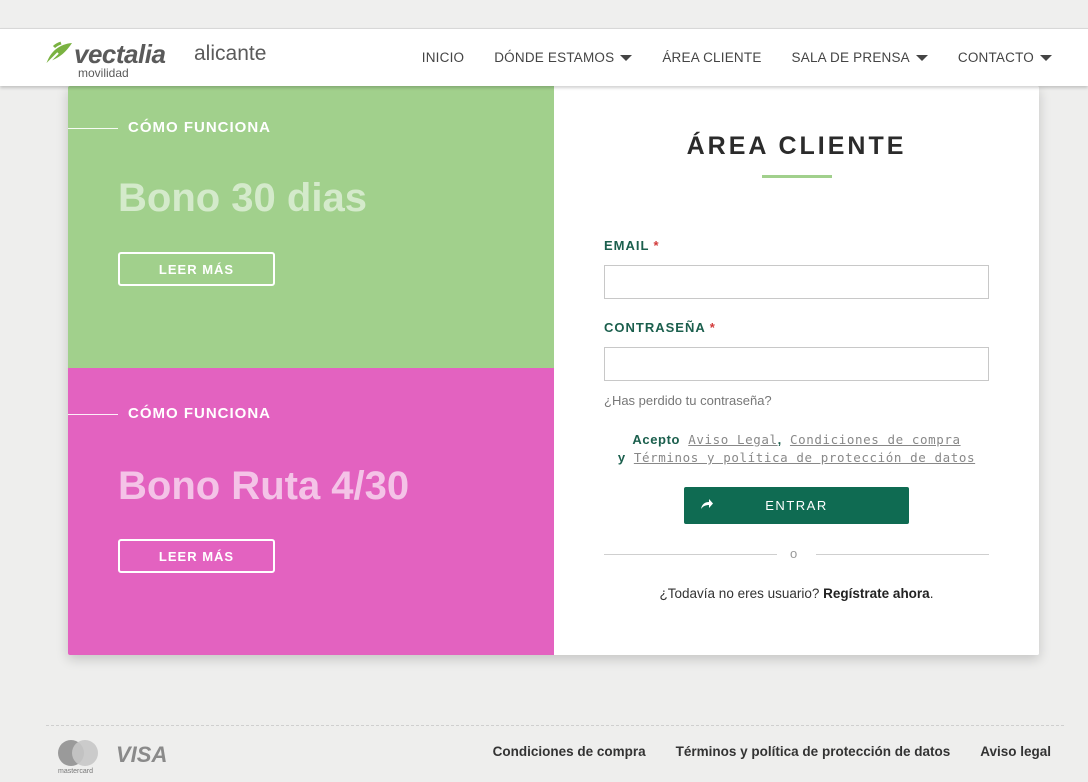 Image resolution: width=1088 pixels, height=782 pixels. I want to click on nav-item-sala-de-prensa: SALA DE PRENSA, so click(860, 57).